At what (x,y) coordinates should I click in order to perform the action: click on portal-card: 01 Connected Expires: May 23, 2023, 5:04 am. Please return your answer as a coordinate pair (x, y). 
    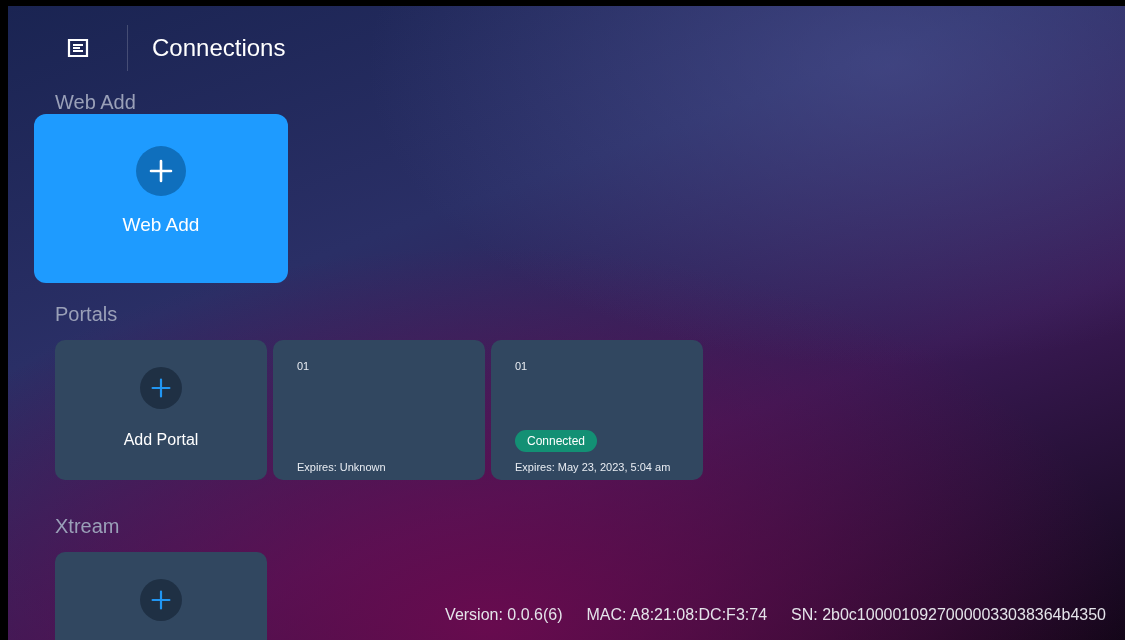
    Looking at the image, I should click on (597, 410).